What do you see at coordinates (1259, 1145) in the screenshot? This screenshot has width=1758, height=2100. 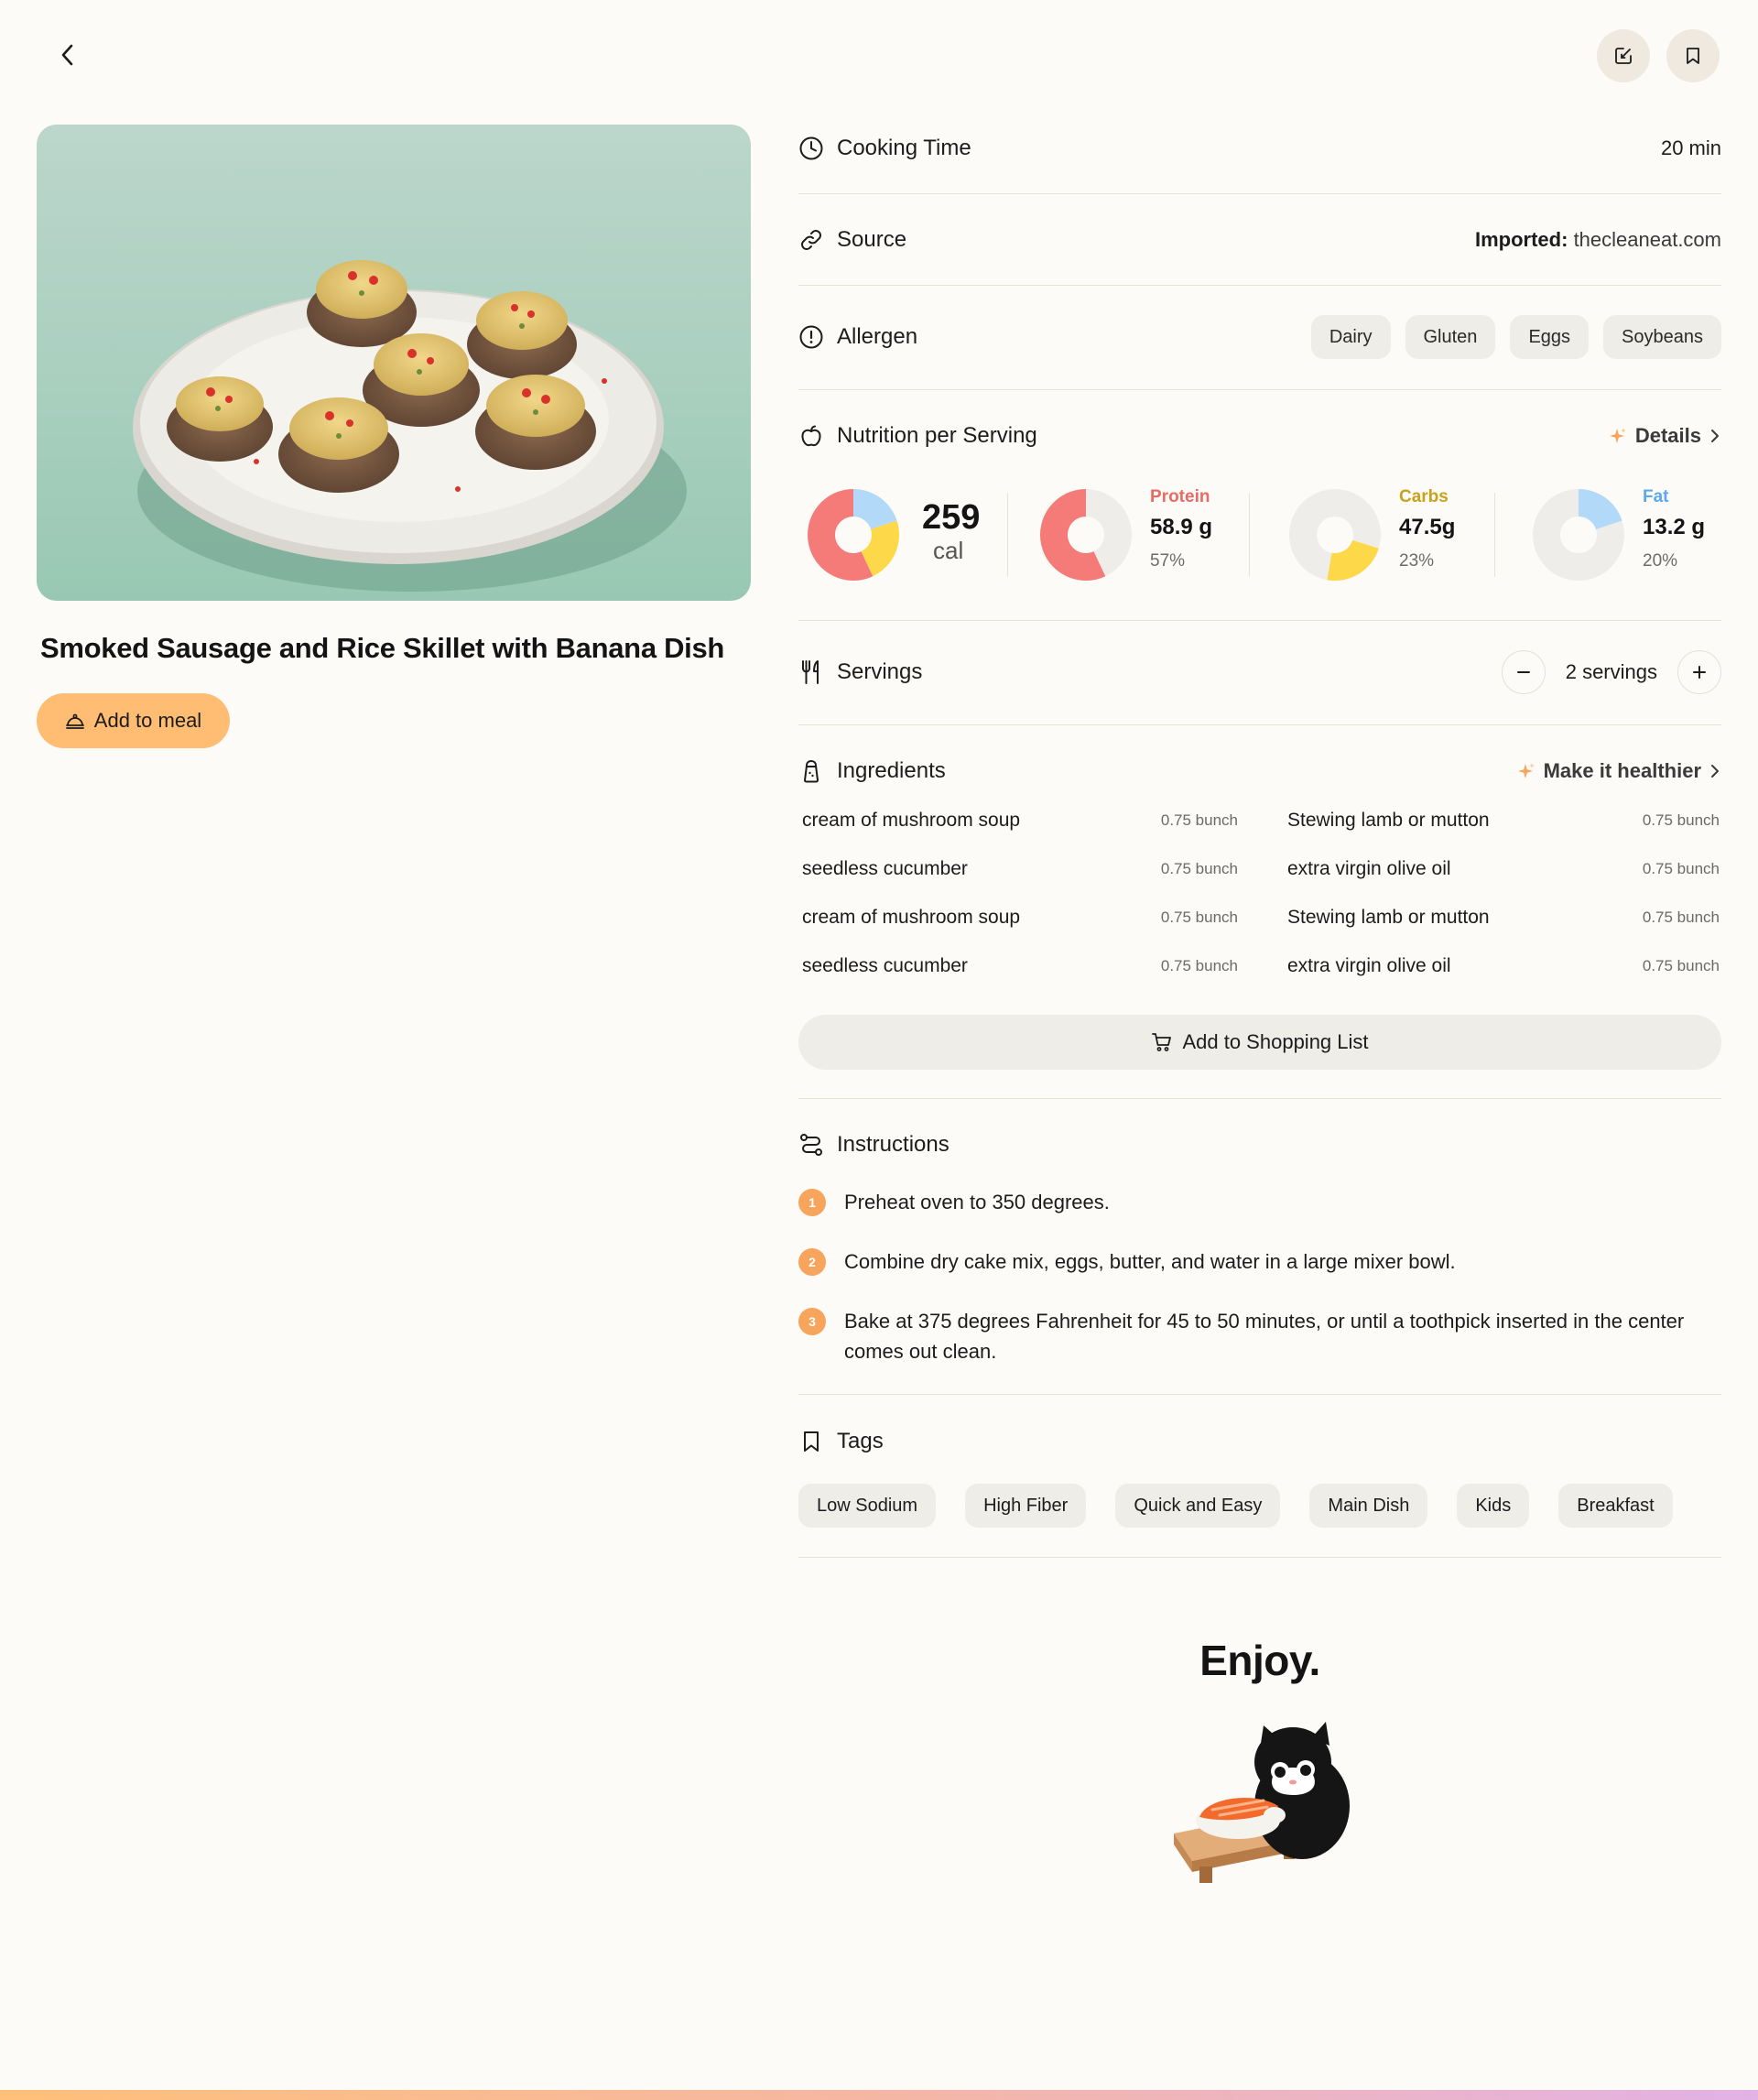 I see `instructions-header: Instructions` at bounding box center [1259, 1145].